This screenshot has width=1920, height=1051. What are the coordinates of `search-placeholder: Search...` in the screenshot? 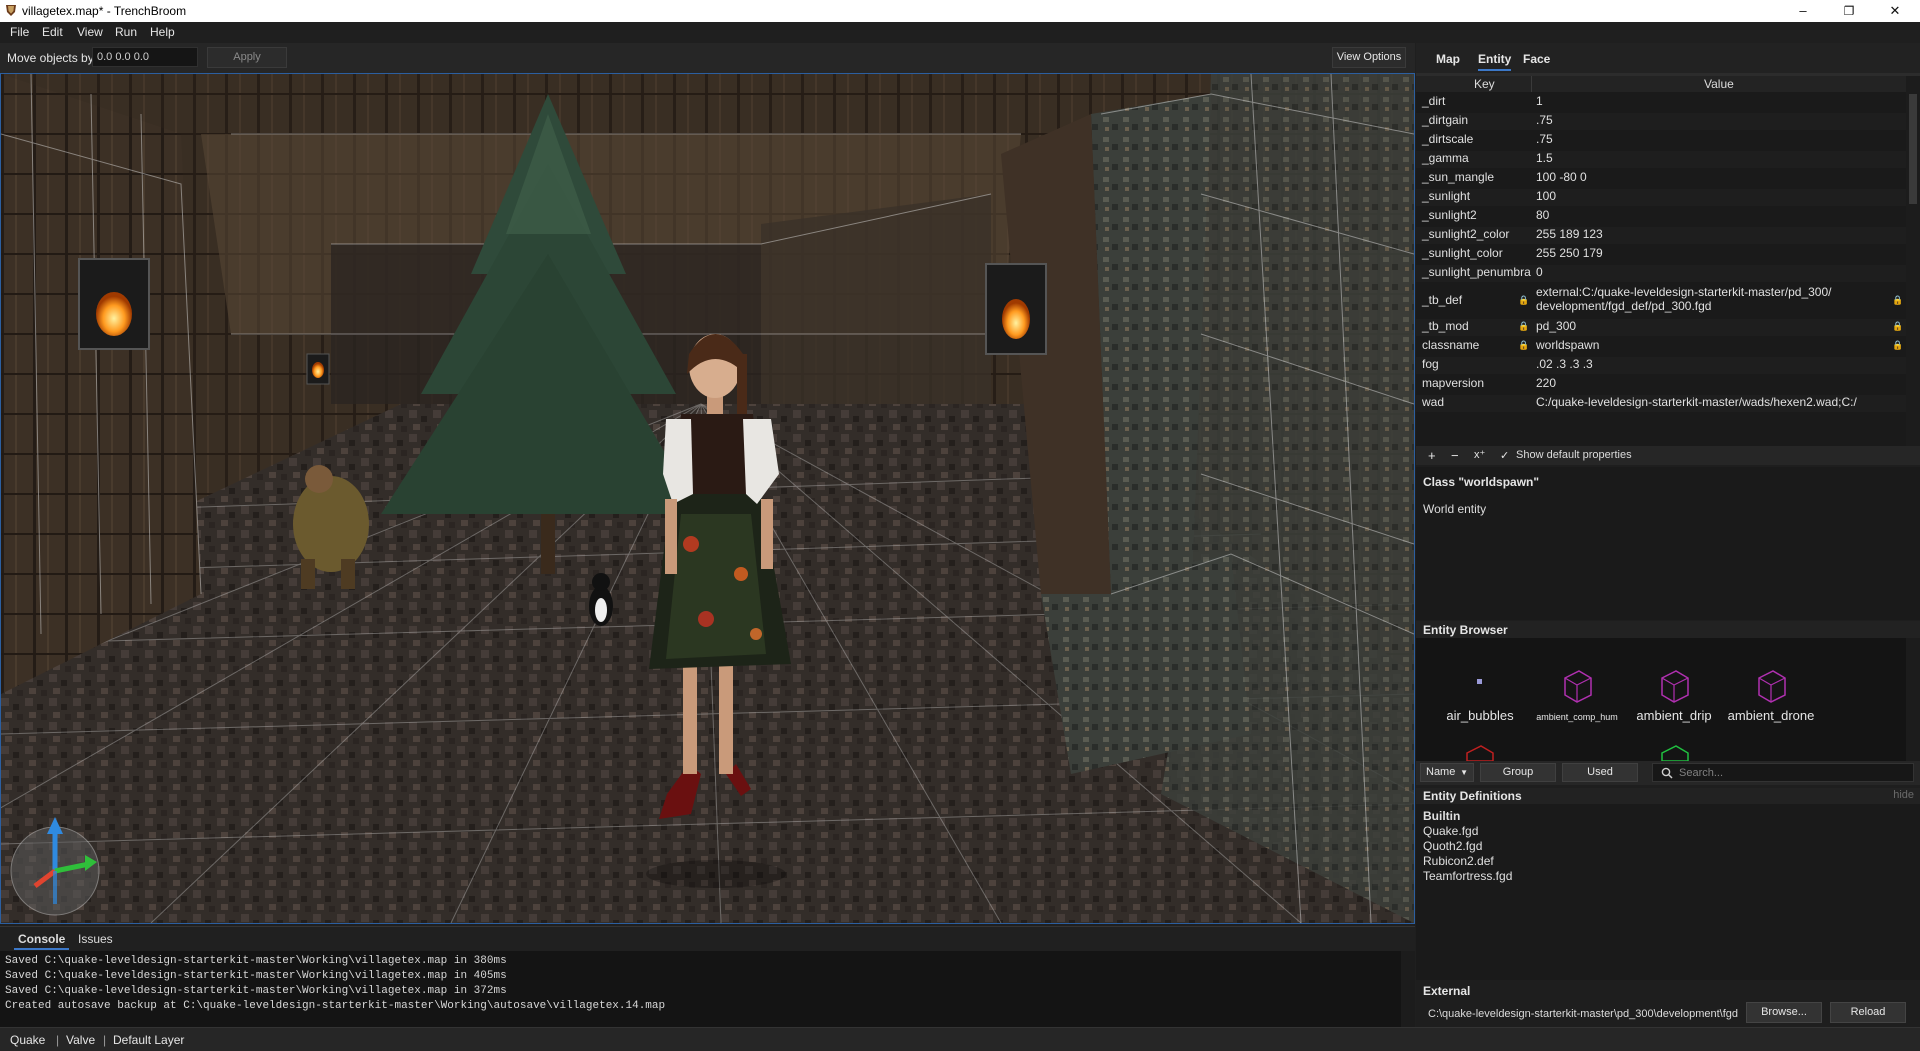 It's located at (1701, 773).